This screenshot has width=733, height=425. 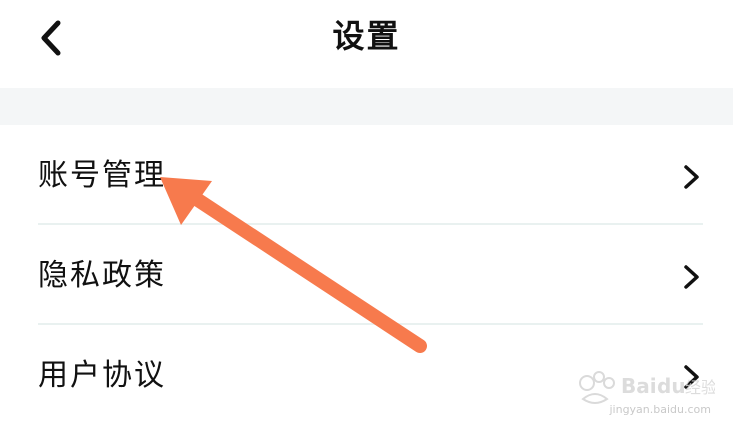 I want to click on svg-text: 经验, so click(x=700, y=387).